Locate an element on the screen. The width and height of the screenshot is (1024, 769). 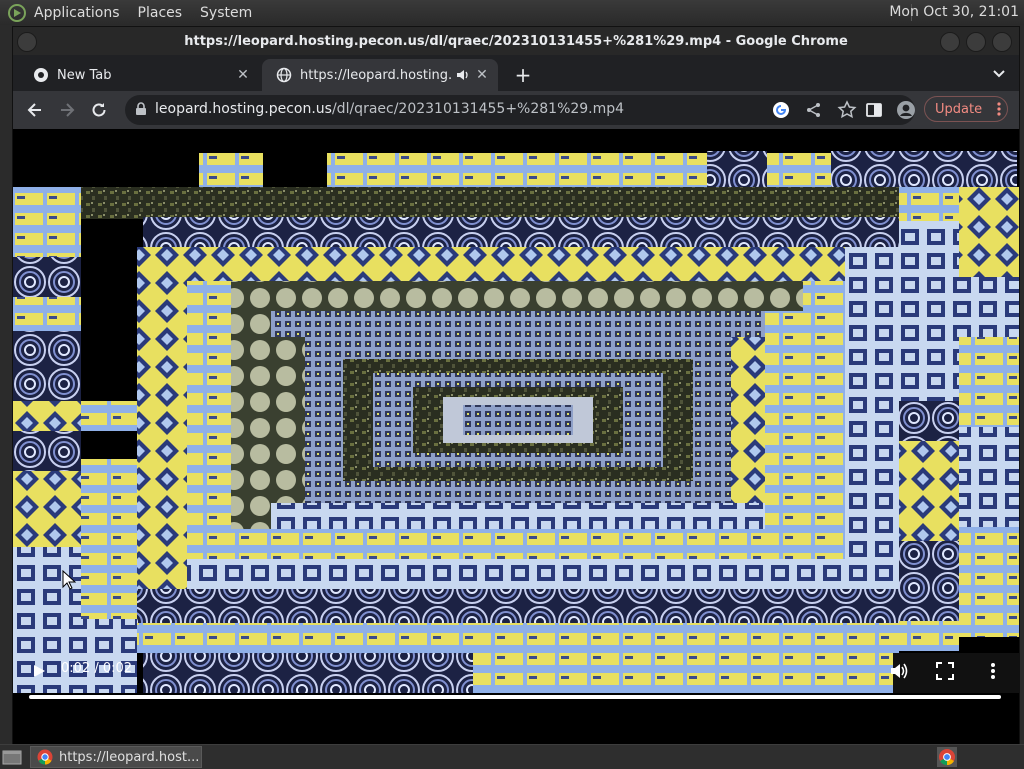
back-arrow-icon is located at coordinates (35, 110).